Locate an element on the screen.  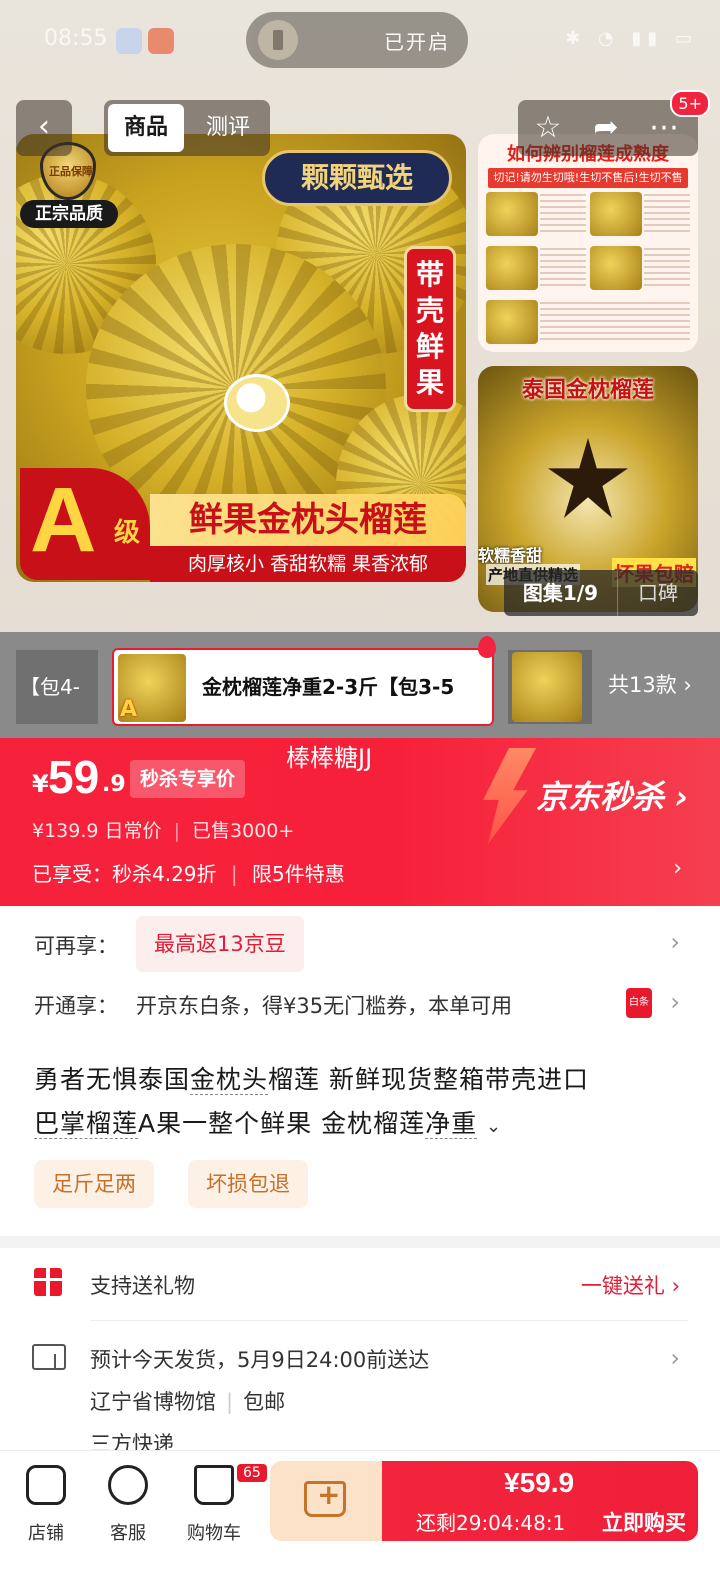
thai-heading: 泰国金枕榴莲 is located at coordinates (587, 390).